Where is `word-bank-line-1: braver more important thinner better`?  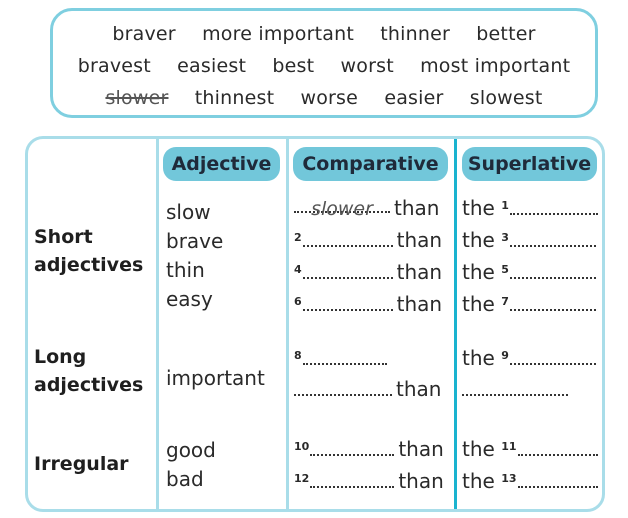 word-bank-line-1: braver more important thinner better is located at coordinates (324, 34).